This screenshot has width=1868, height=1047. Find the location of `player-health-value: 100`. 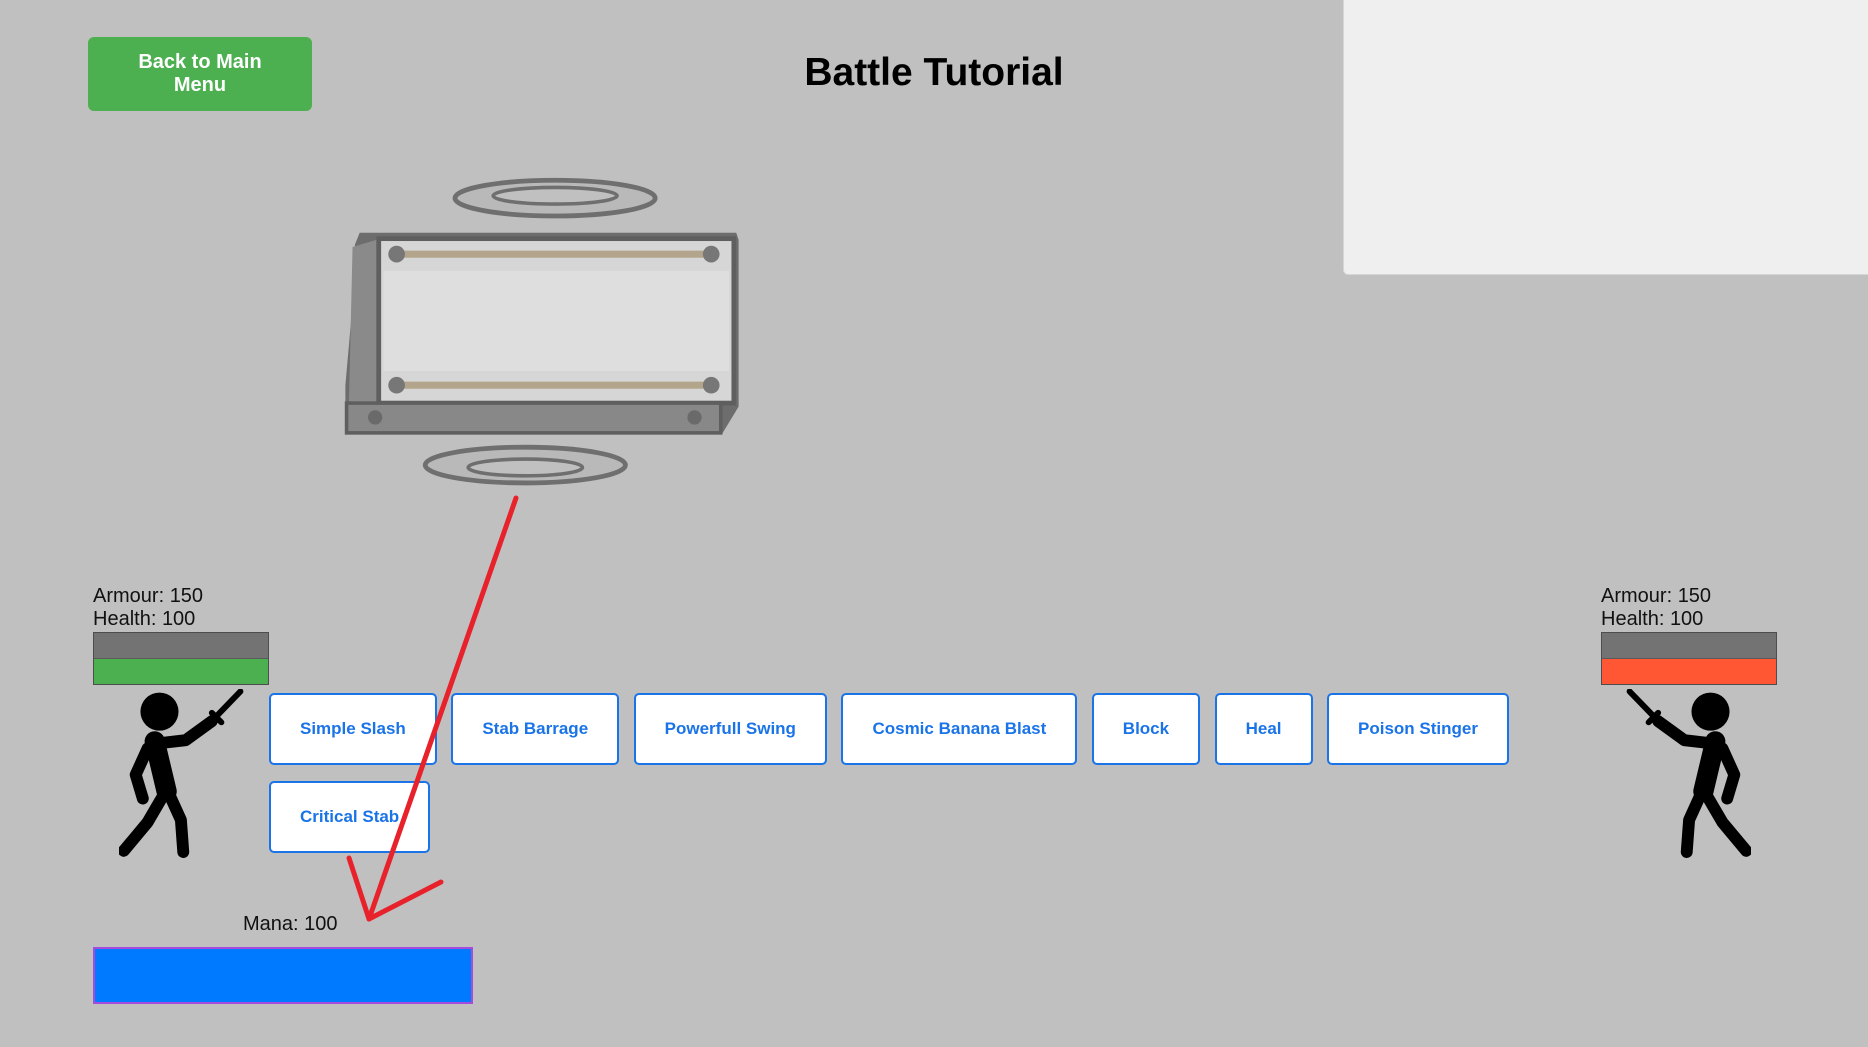

player-health-value: 100 is located at coordinates (178, 618).